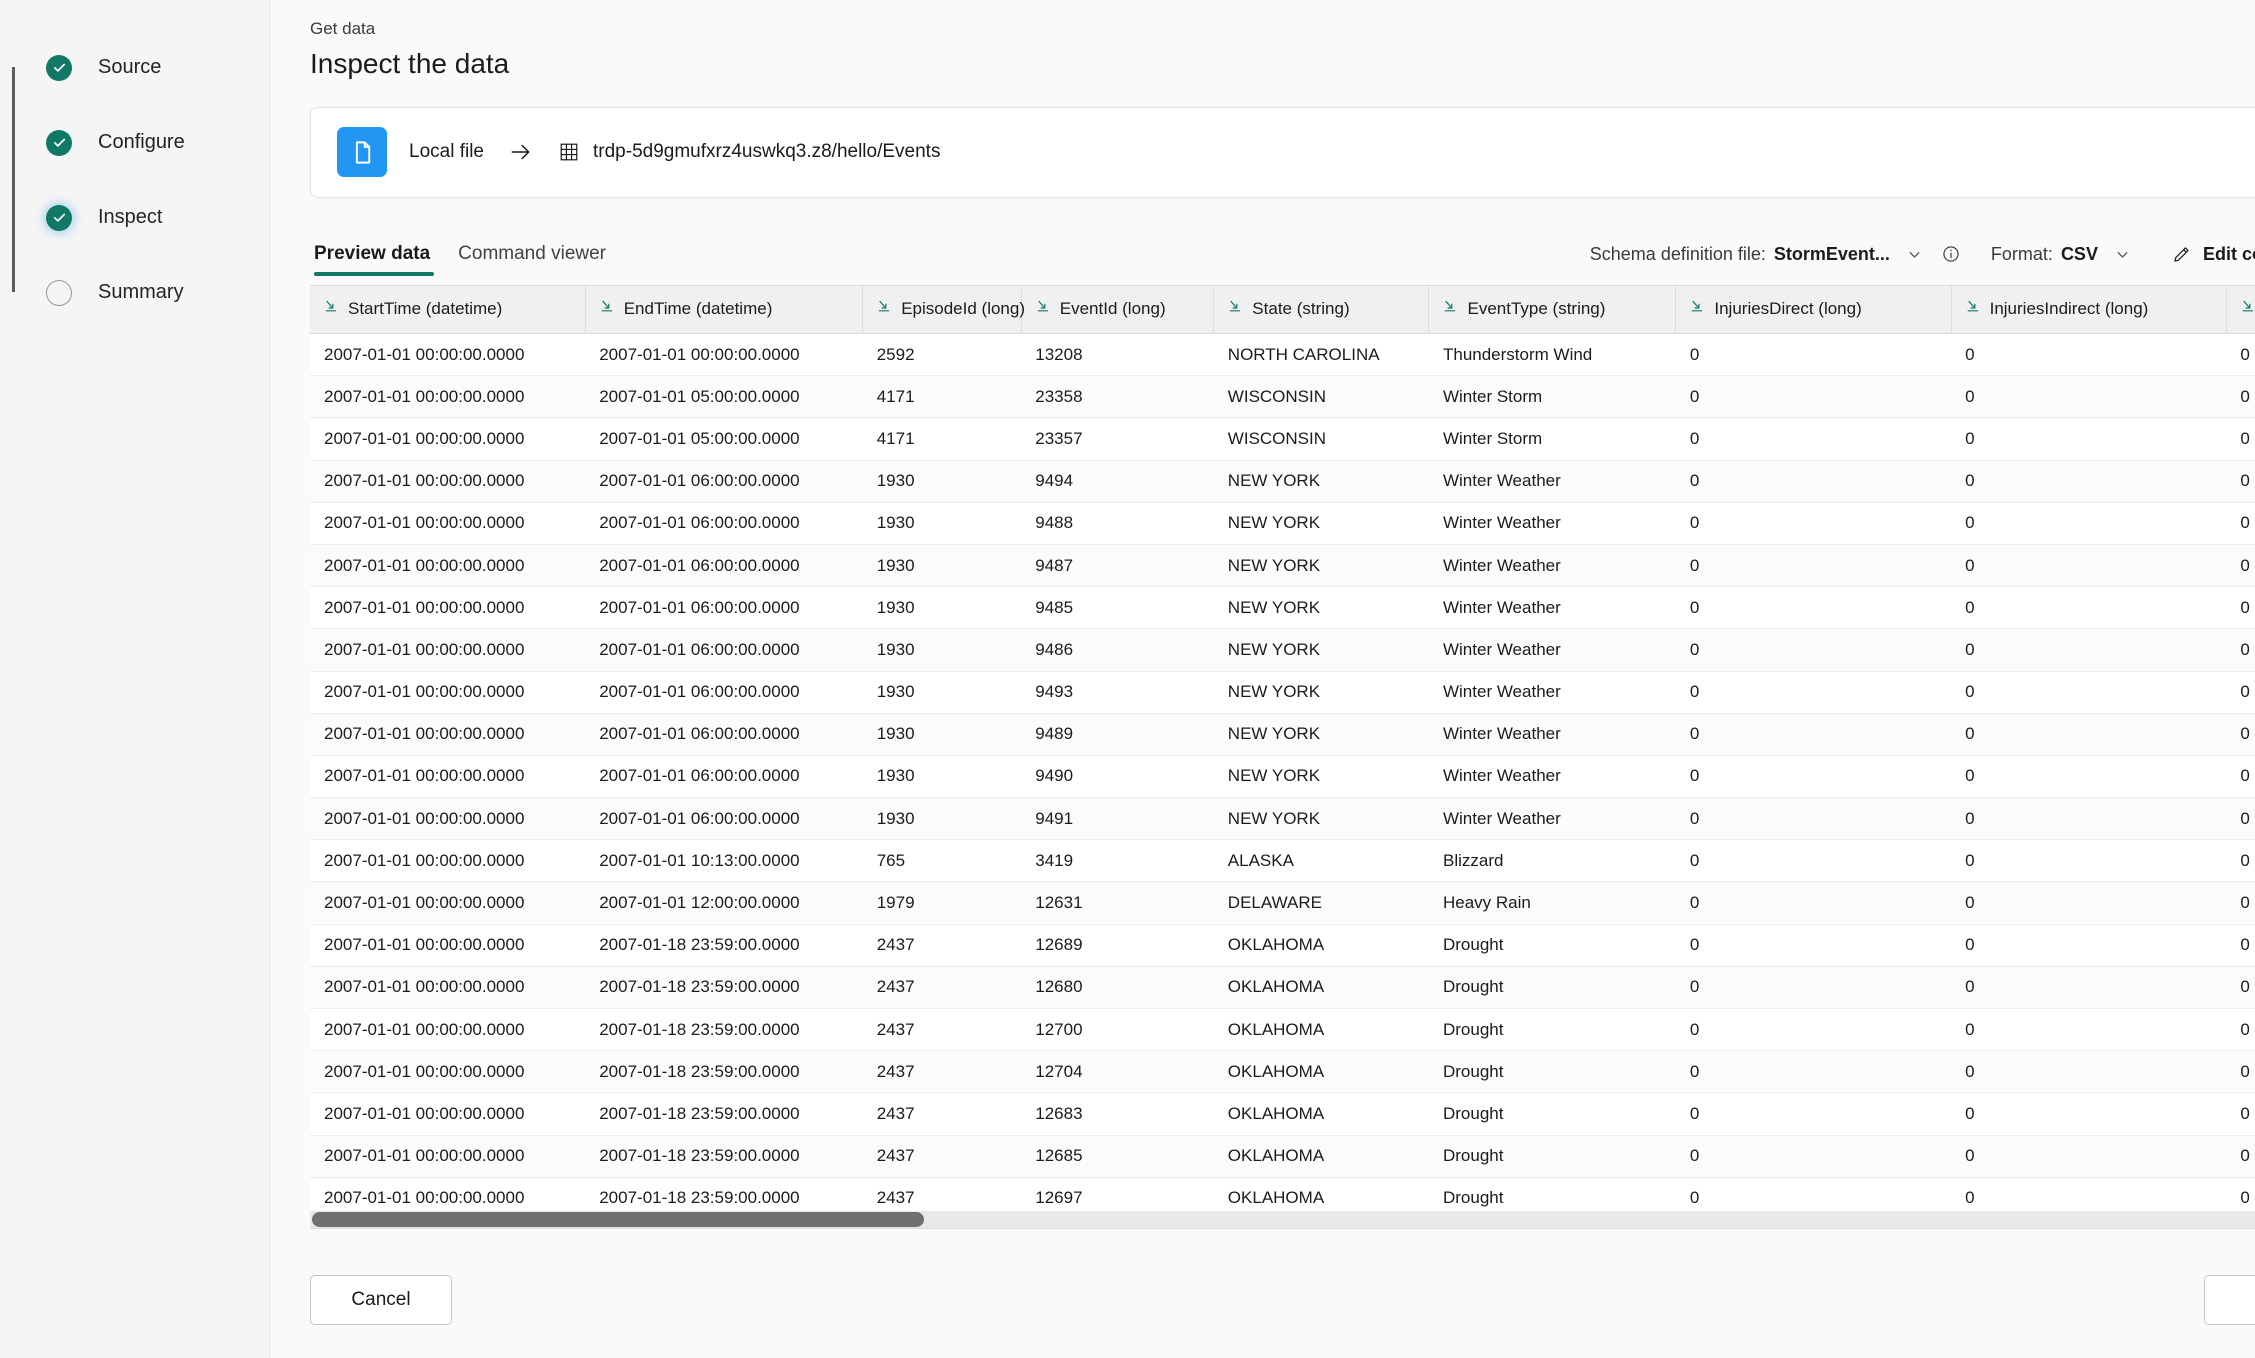 This screenshot has width=2255, height=1358. I want to click on table-cell: Heavy Rain, so click(1552, 903).